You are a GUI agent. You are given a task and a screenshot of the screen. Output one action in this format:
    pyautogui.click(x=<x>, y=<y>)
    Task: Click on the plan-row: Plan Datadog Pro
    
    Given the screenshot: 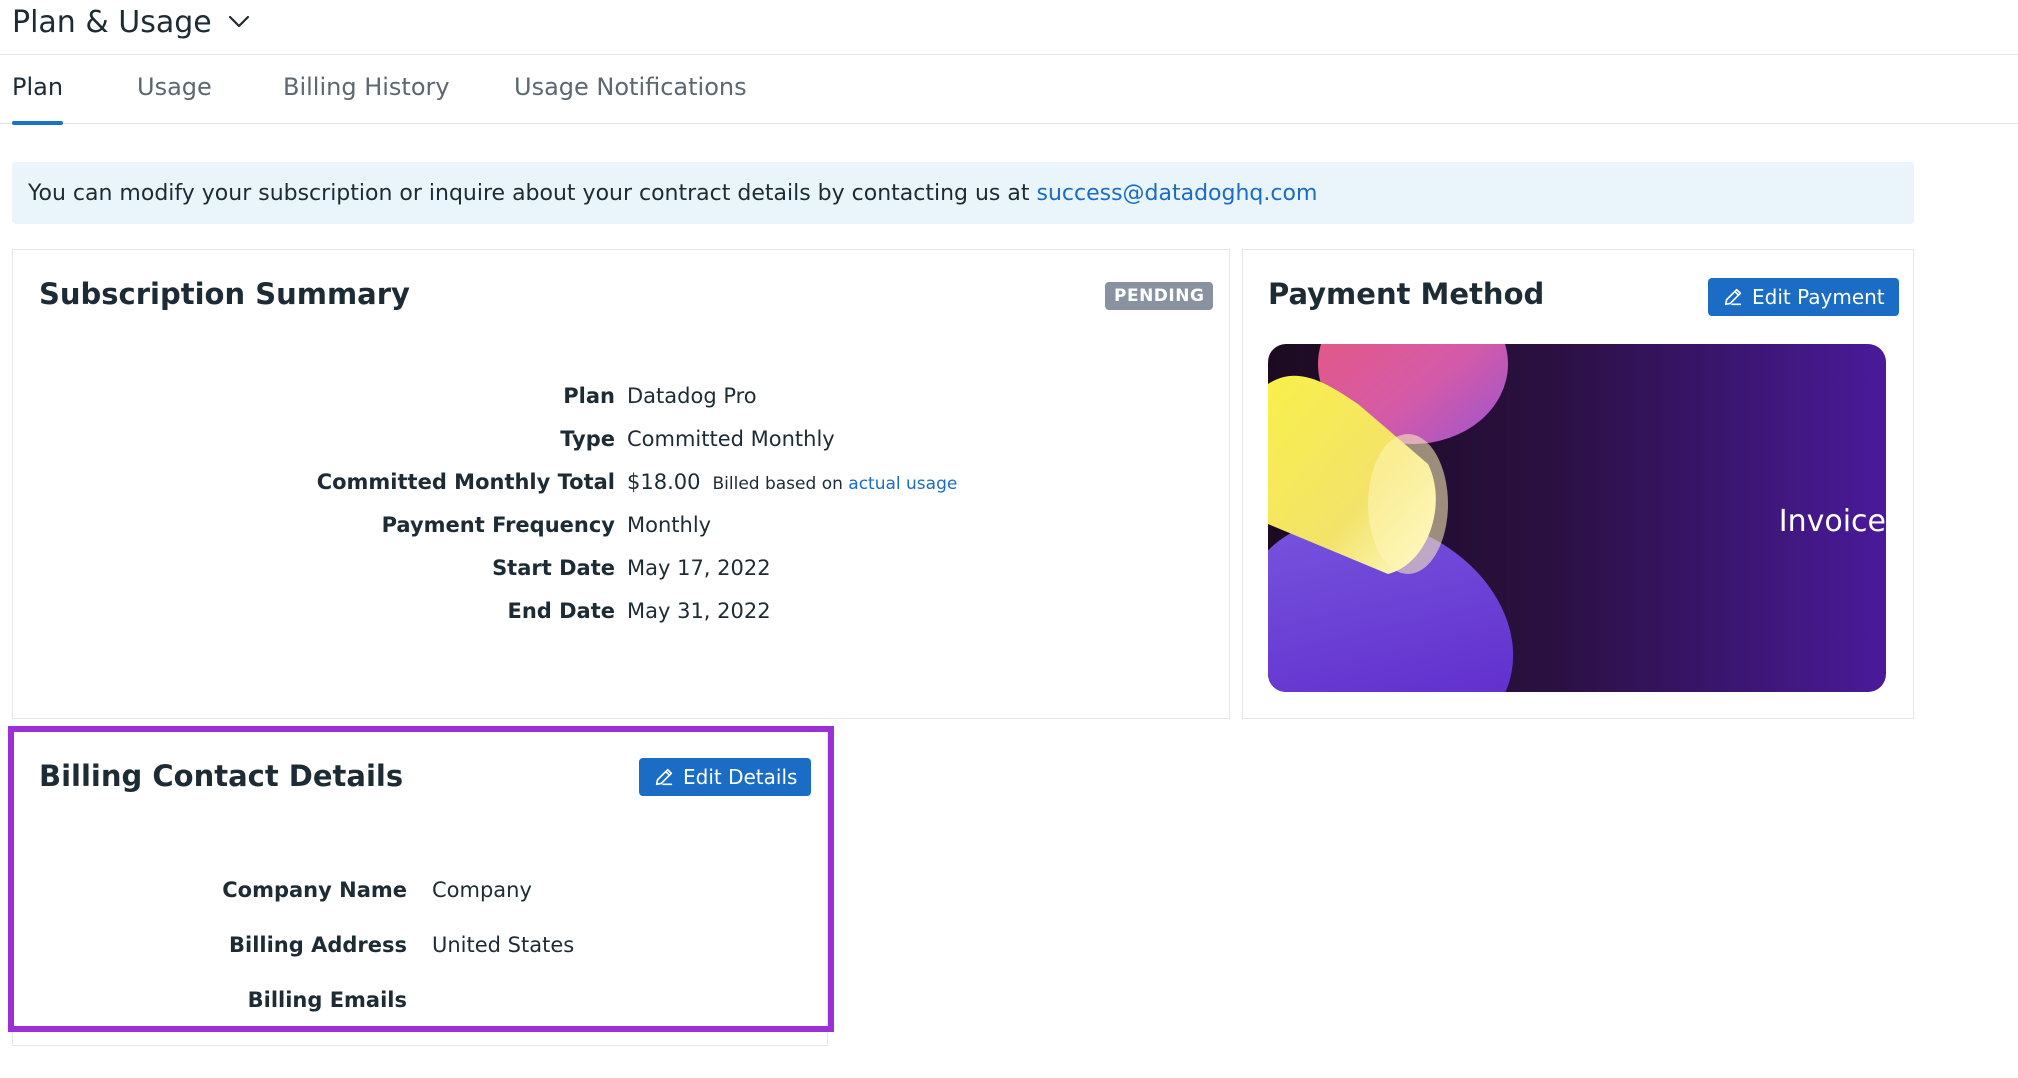 What is the action you would take?
    pyautogui.click(x=528, y=396)
    